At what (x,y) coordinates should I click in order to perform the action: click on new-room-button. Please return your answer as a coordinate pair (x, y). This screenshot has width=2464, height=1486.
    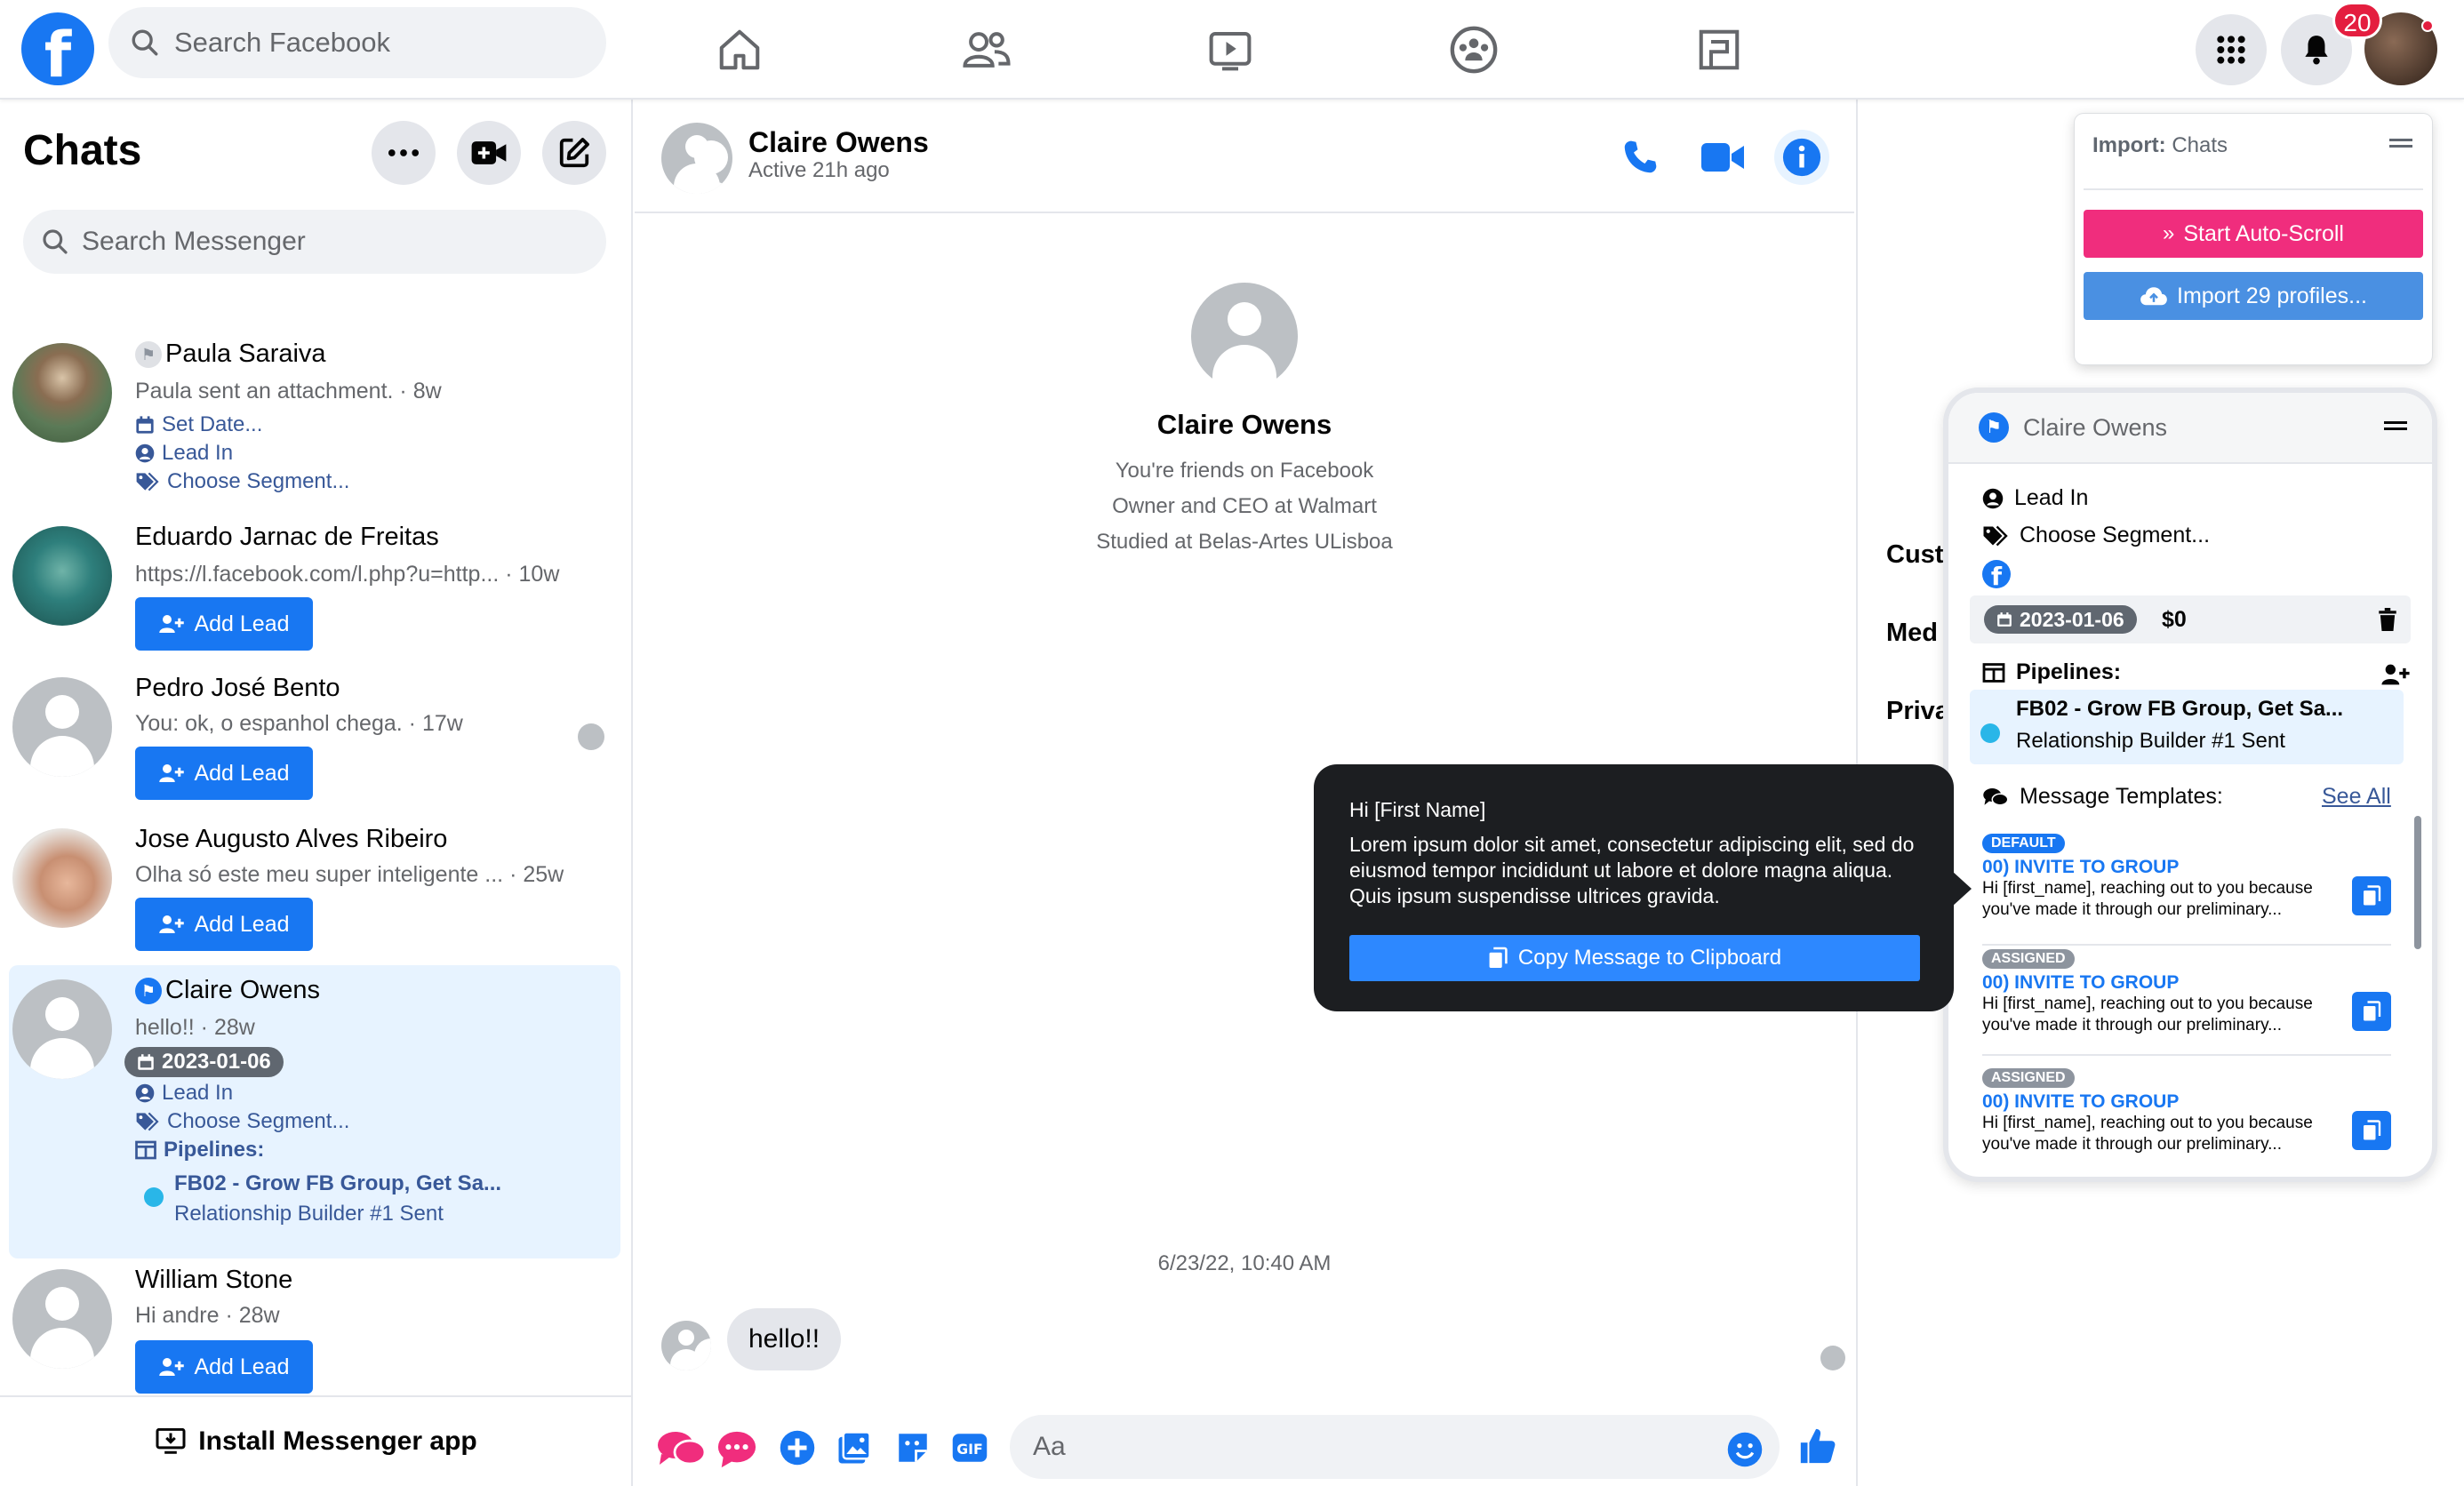
    Looking at the image, I should click on (489, 153).